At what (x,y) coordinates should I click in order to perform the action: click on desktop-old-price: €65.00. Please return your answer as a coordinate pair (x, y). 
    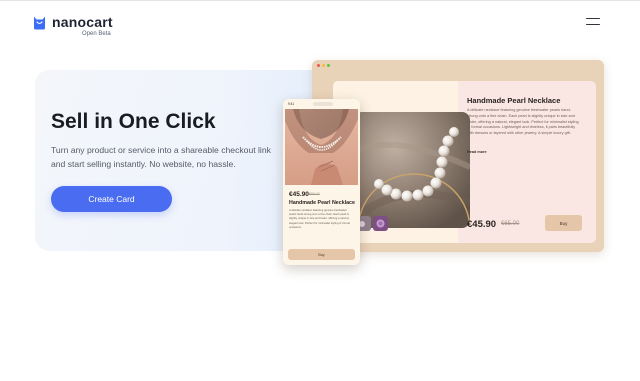
    Looking at the image, I should click on (510, 224).